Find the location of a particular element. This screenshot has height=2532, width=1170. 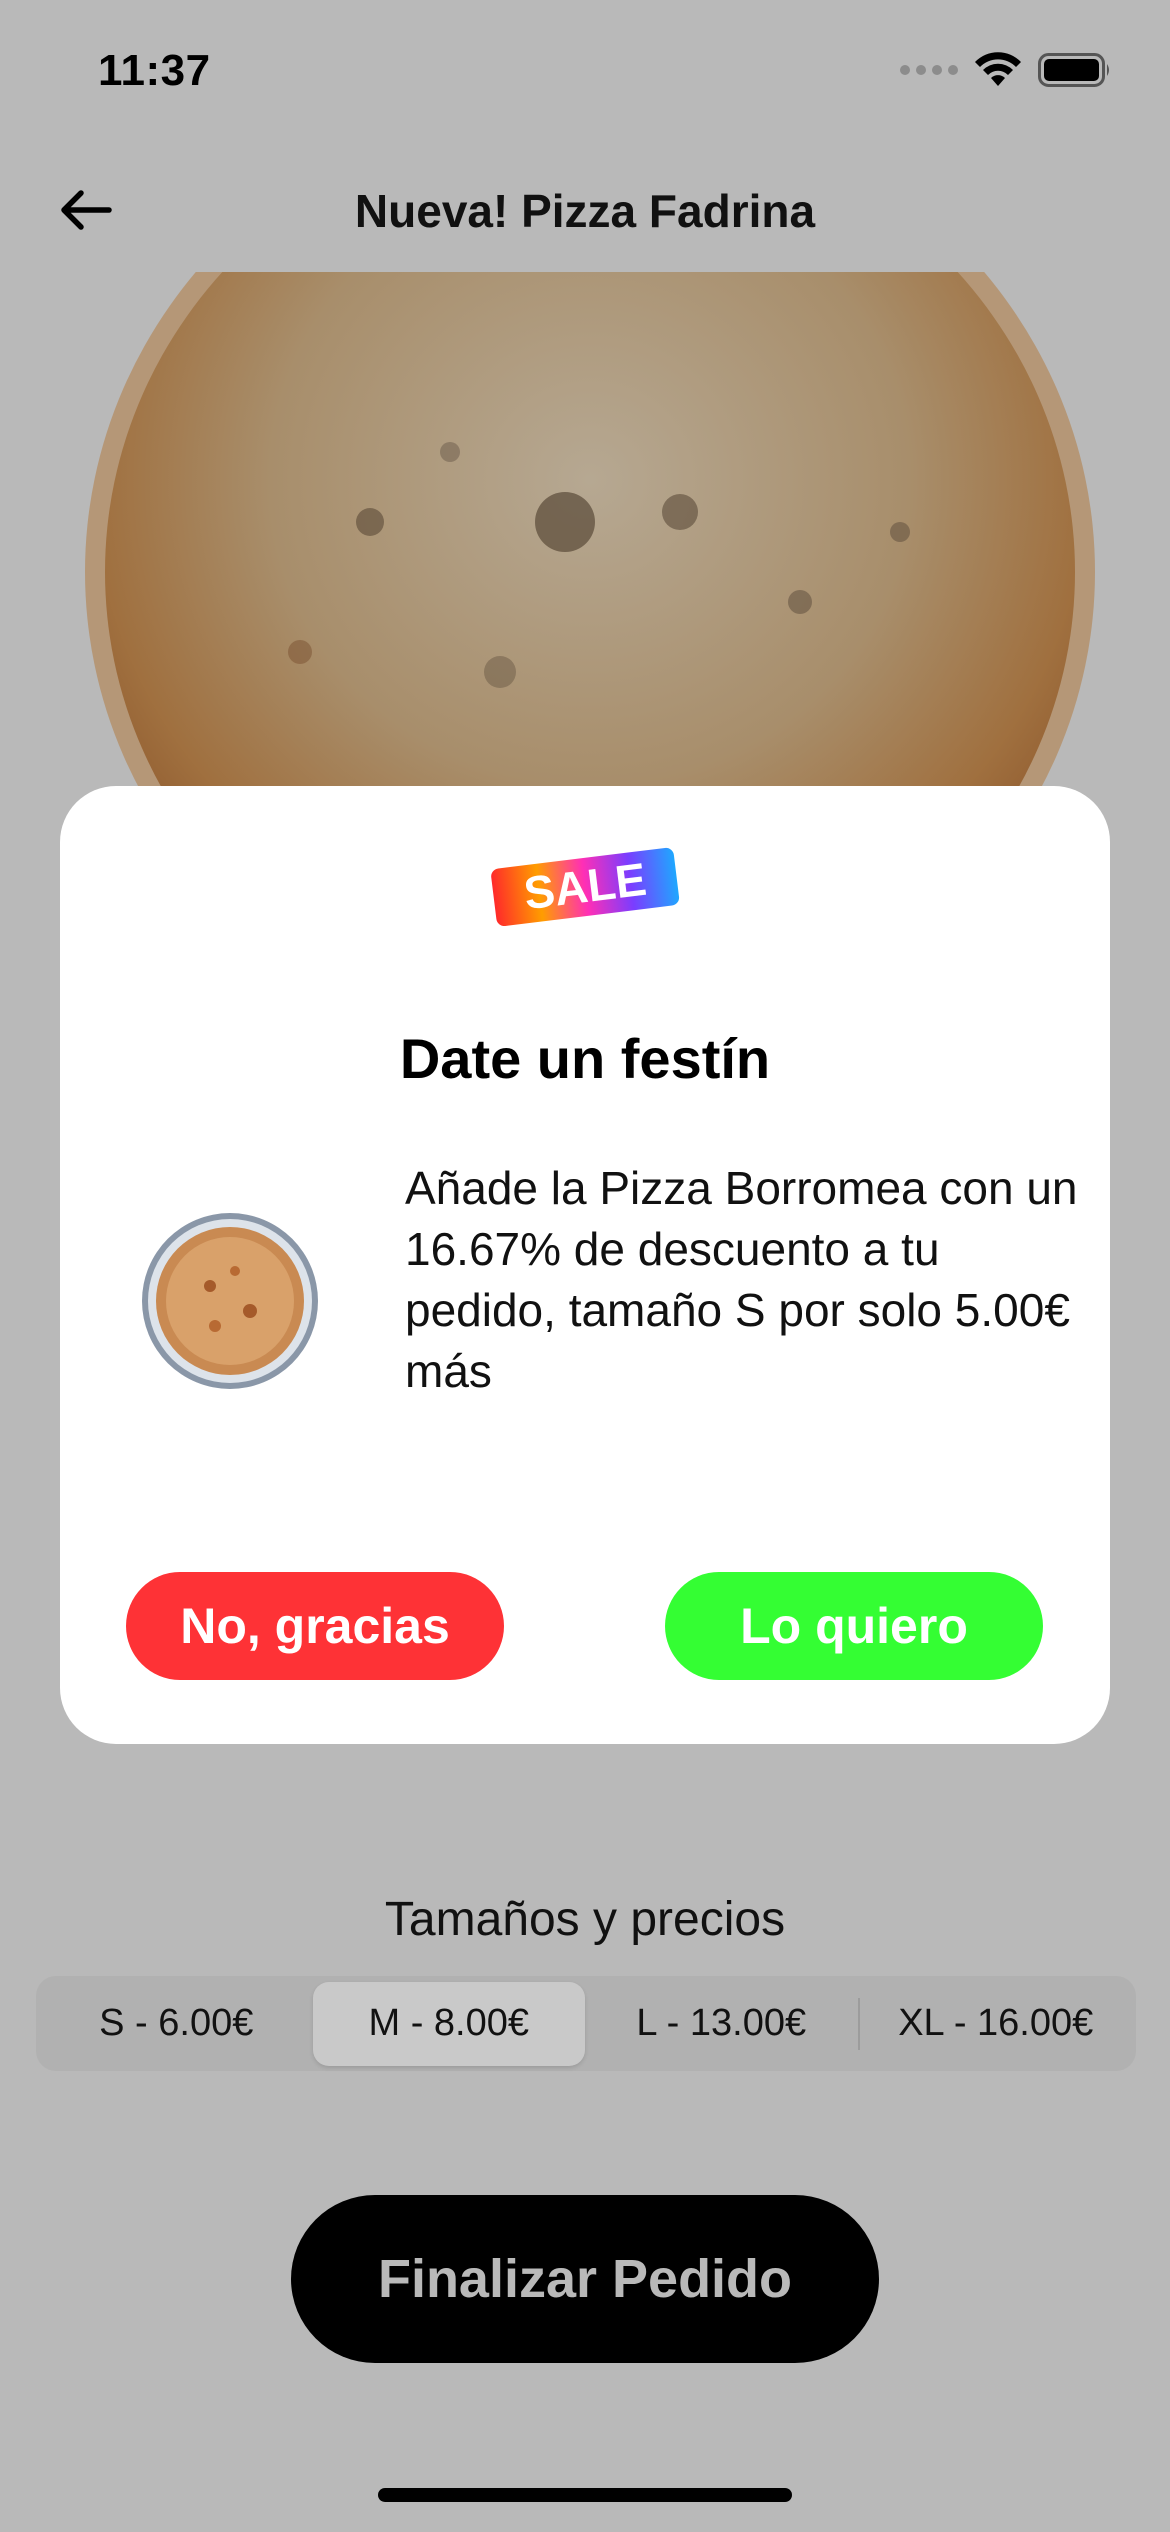

navigation-bar: Nueva! Pizza Fadrina is located at coordinates (585, 210).